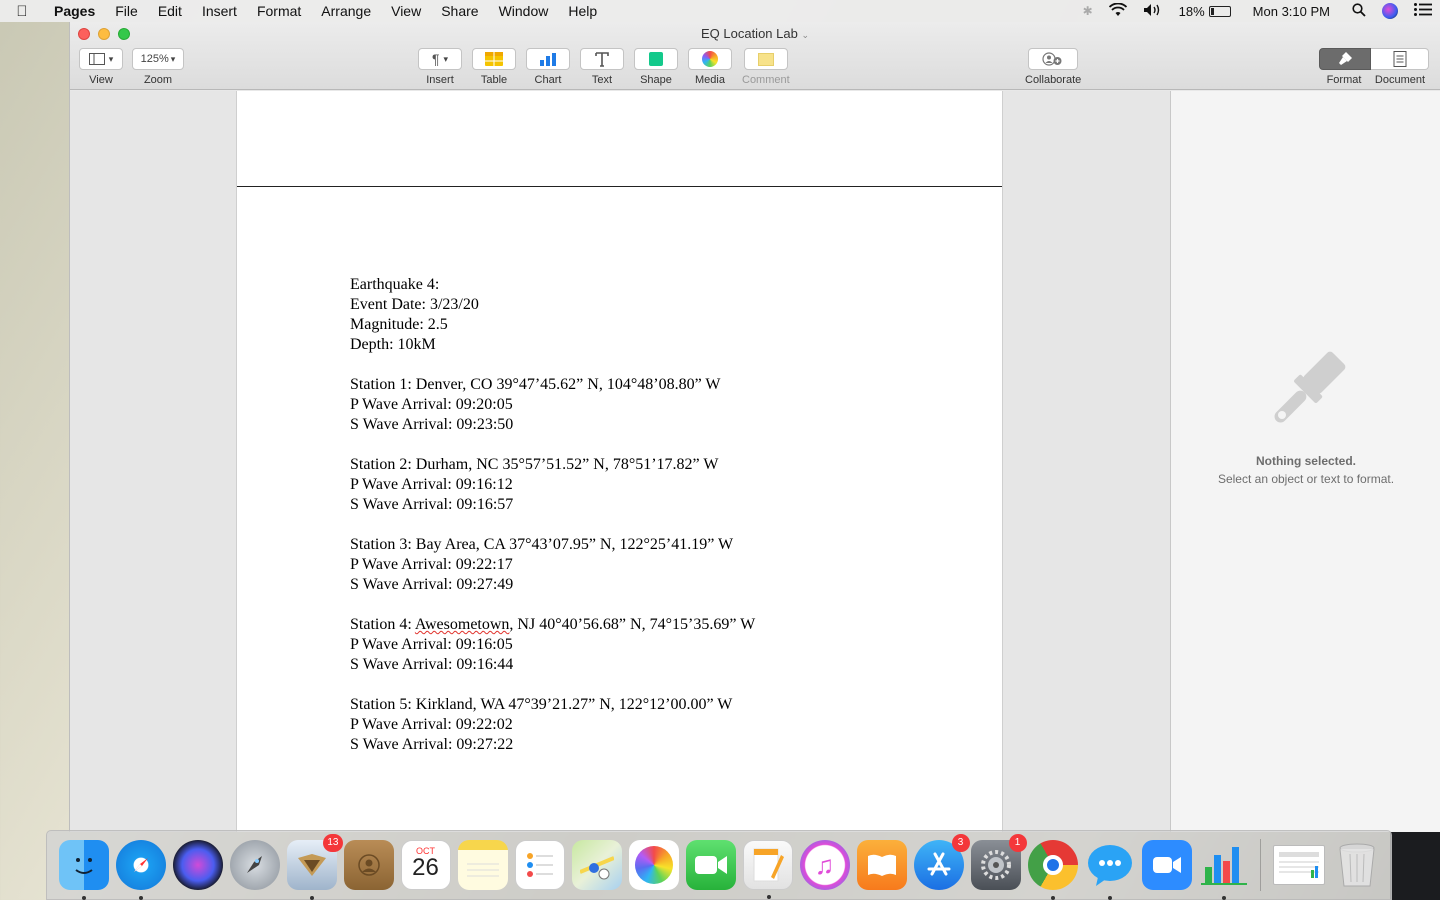 Image resolution: width=1440 pixels, height=900 pixels. I want to click on doc-line: Magnitude: 2.5, so click(552, 325).